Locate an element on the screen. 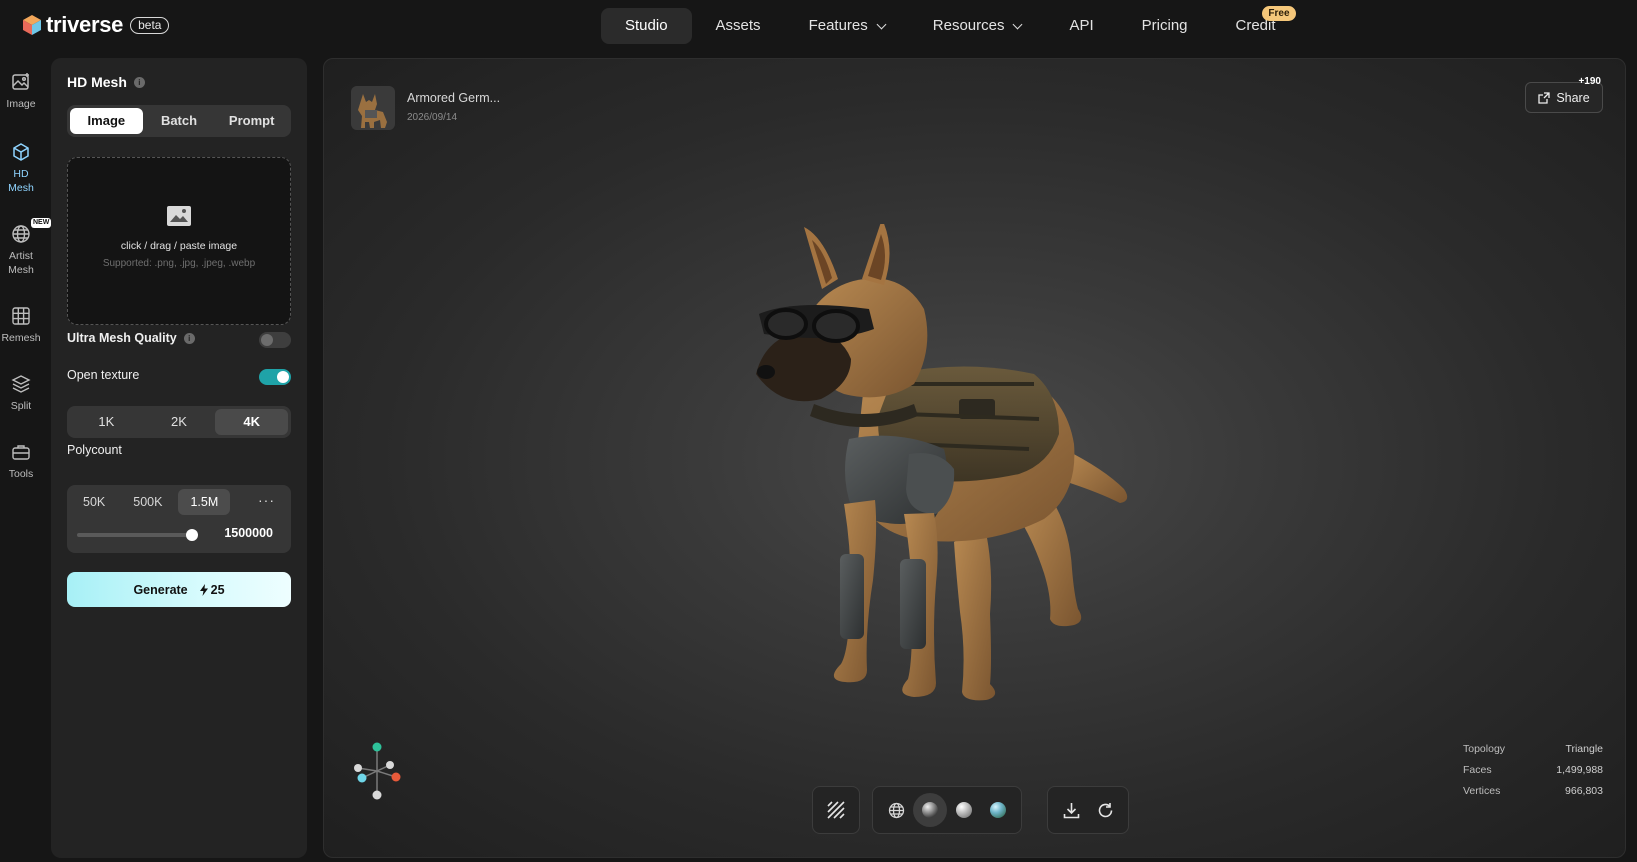 The height and width of the screenshot is (862, 1637). asset-thumbnail is located at coordinates (373, 108).